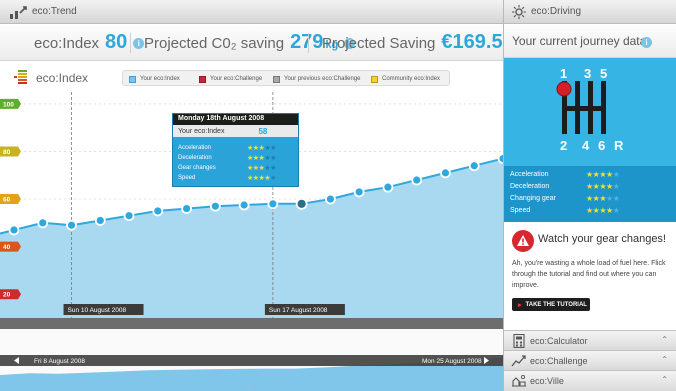 This screenshot has width=676, height=391. I want to click on journey-header: Your current journey data i, so click(590, 41).